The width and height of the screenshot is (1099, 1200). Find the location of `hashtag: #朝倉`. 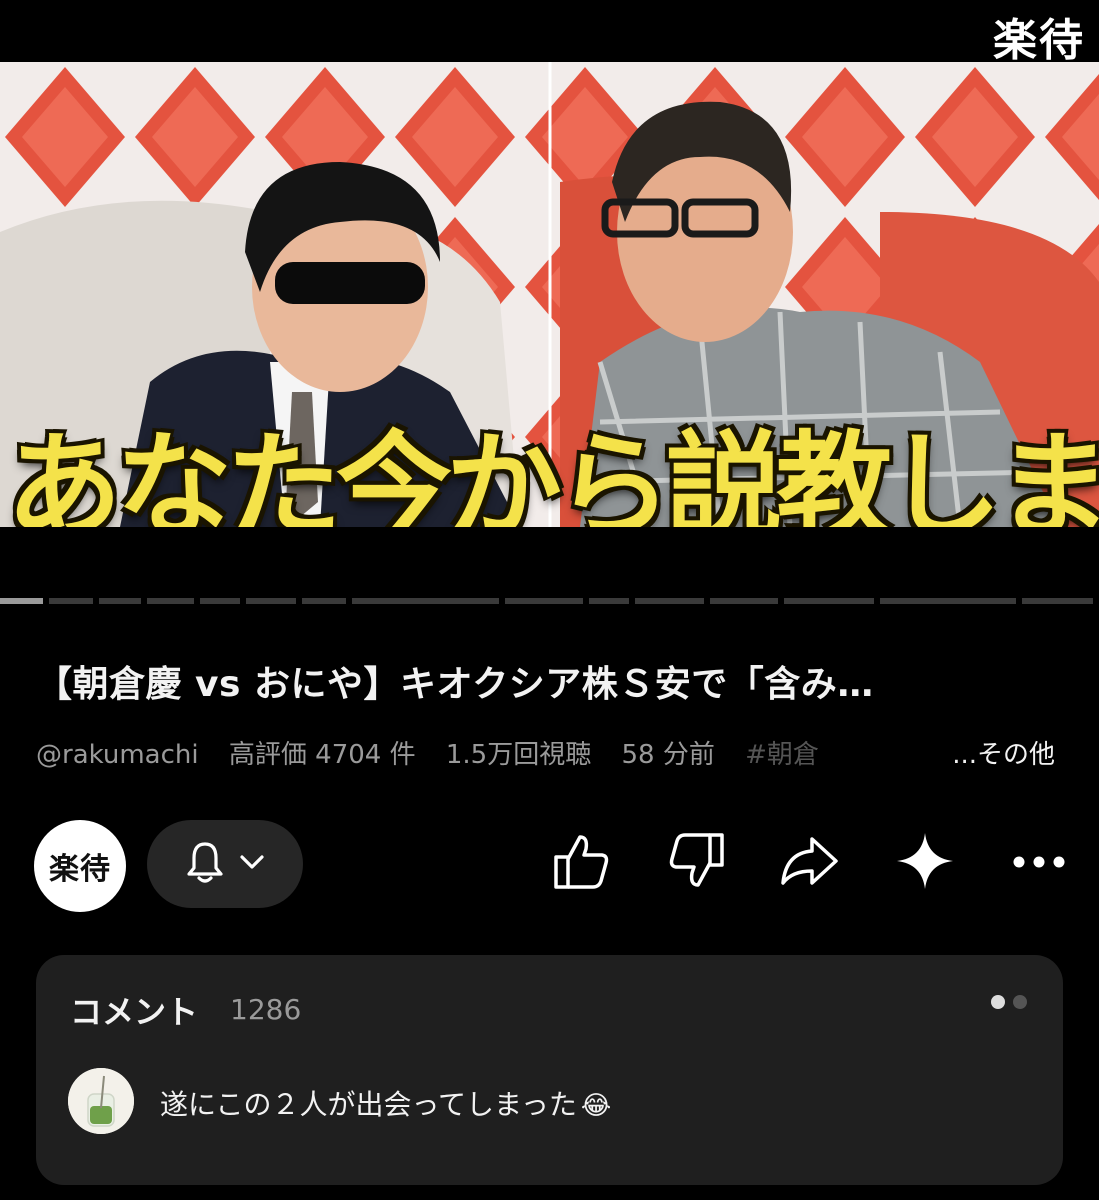

hashtag: #朝倉 is located at coordinates (782, 755).